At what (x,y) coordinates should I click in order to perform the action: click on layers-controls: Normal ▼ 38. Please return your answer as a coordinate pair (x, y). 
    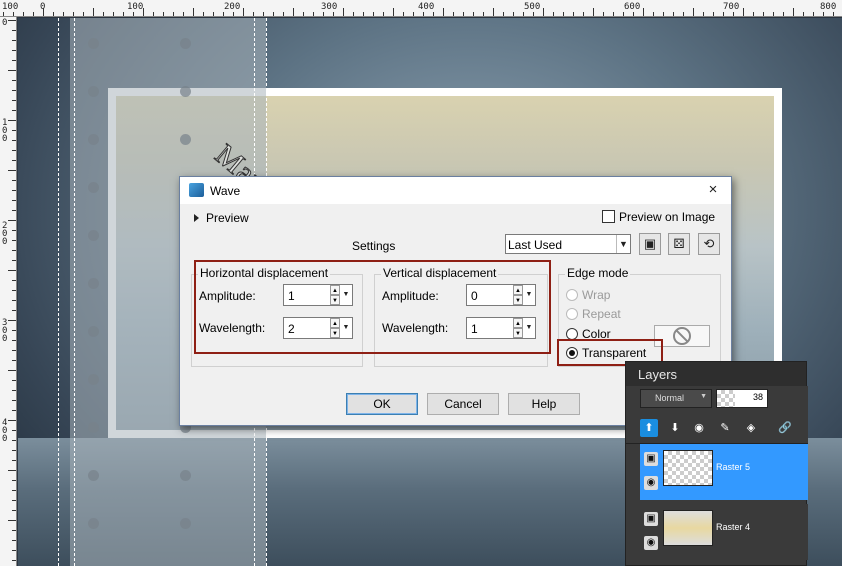
    Looking at the image, I should click on (717, 399).